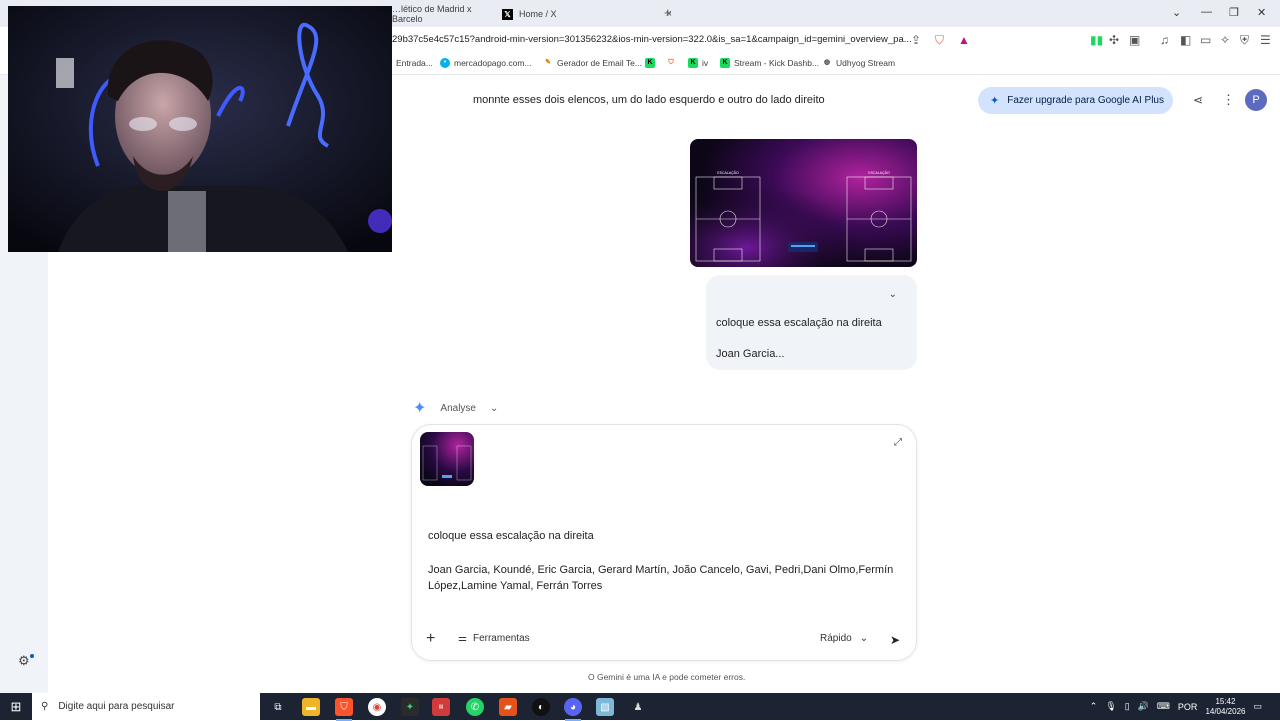 This screenshot has height=721, width=1280. Describe the element at coordinates (32, 656) in the screenshot. I see `notification-dot` at that location.